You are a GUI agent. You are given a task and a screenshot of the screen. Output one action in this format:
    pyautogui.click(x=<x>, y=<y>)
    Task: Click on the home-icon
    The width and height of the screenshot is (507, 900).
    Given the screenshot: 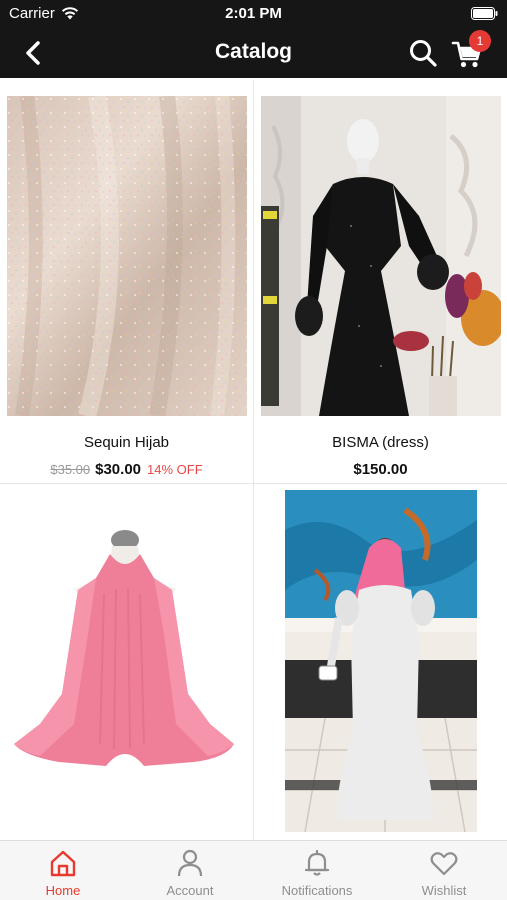 What is the action you would take?
    pyautogui.click(x=63, y=863)
    